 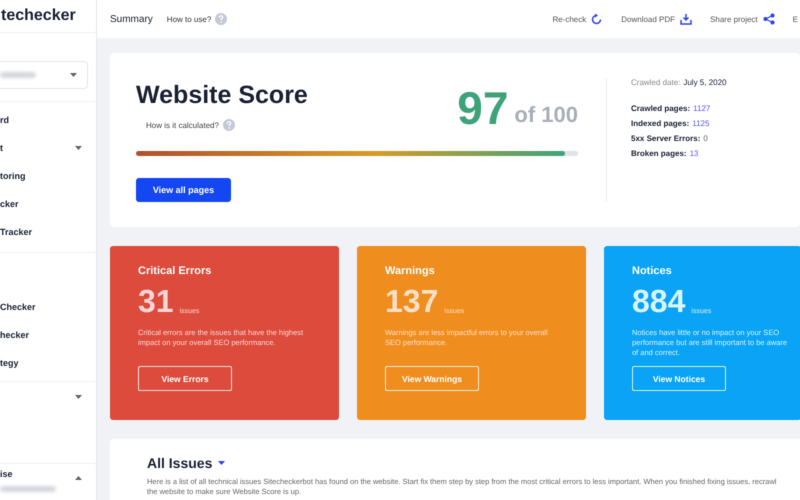 What do you see at coordinates (38, 16) in the screenshot?
I see `logo-text: techecker` at bounding box center [38, 16].